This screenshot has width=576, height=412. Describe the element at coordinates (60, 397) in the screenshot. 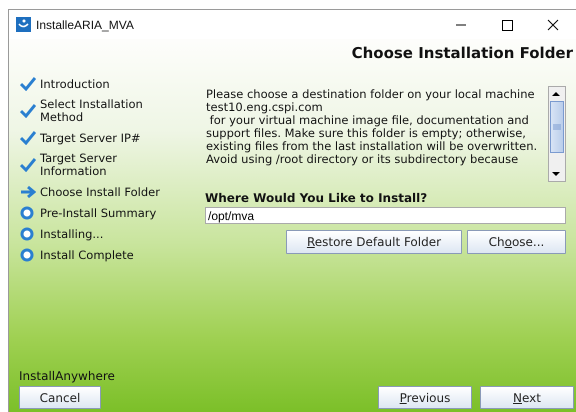

I see `cancel-button: Cancel` at that location.